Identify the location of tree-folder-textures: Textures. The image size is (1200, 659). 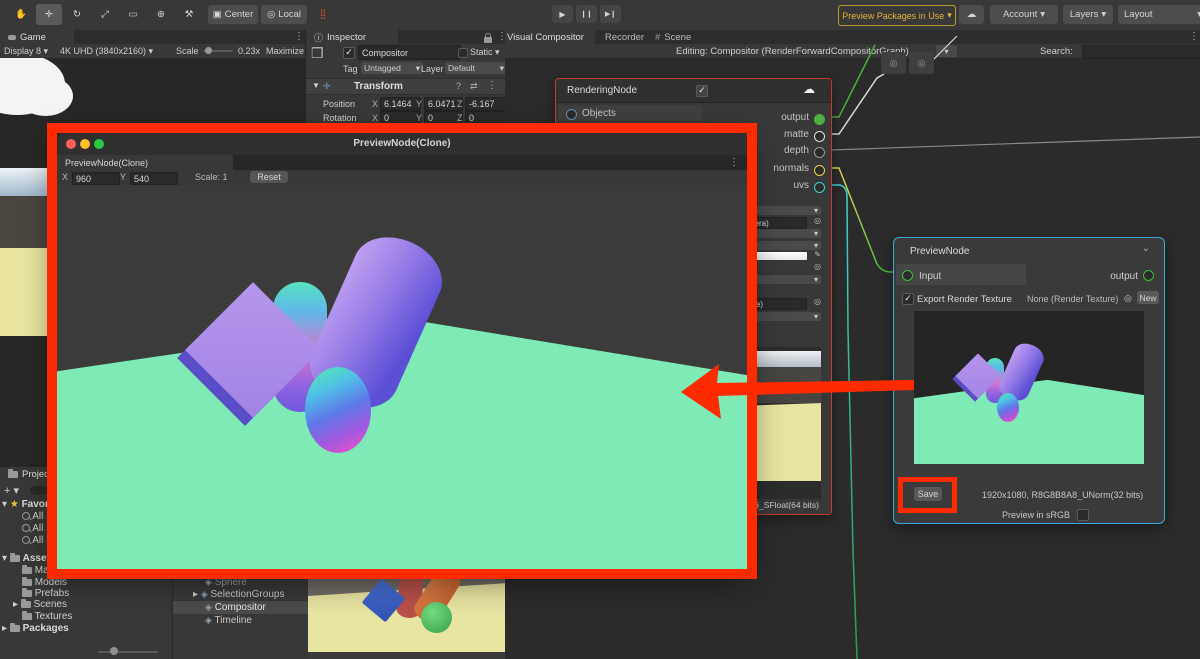
(47, 616).